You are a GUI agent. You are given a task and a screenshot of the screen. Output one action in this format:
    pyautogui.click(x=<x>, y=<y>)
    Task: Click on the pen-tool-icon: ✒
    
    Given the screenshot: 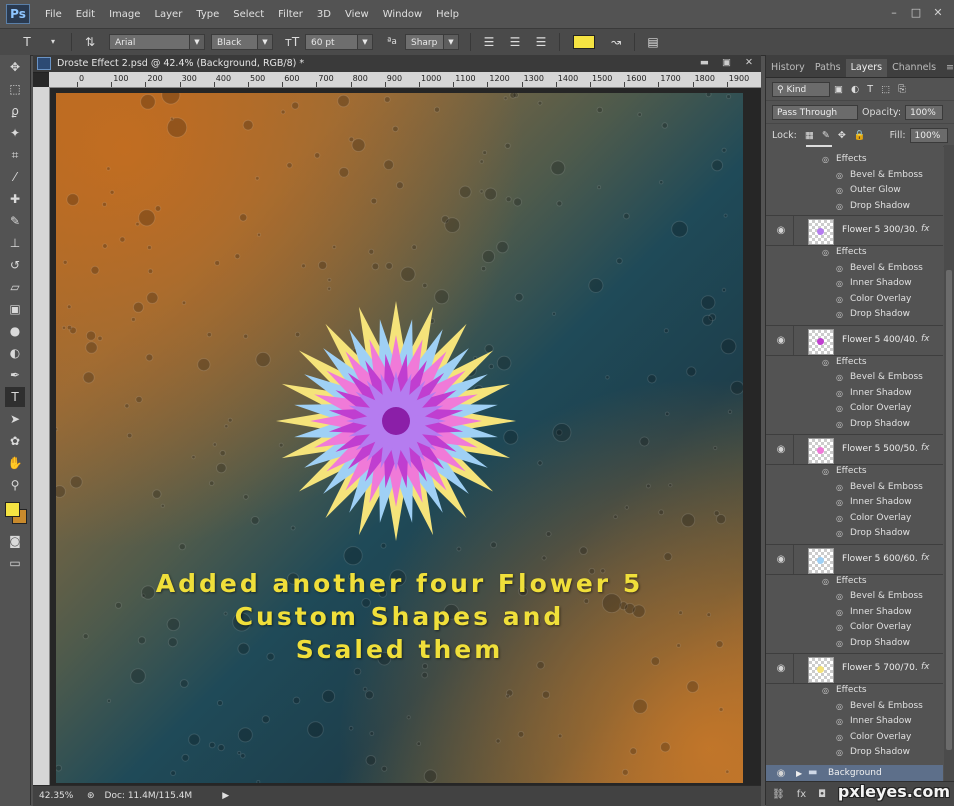 What is the action you would take?
    pyautogui.click(x=15, y=375)
    